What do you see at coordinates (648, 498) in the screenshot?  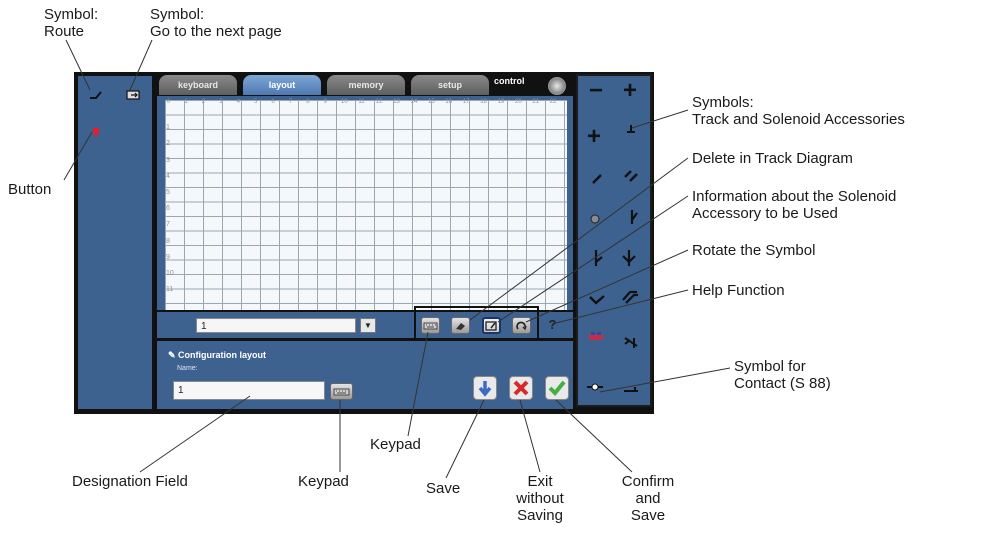 I see `caption-confirm: Confirm and Save` at bounding box center [648, 498].